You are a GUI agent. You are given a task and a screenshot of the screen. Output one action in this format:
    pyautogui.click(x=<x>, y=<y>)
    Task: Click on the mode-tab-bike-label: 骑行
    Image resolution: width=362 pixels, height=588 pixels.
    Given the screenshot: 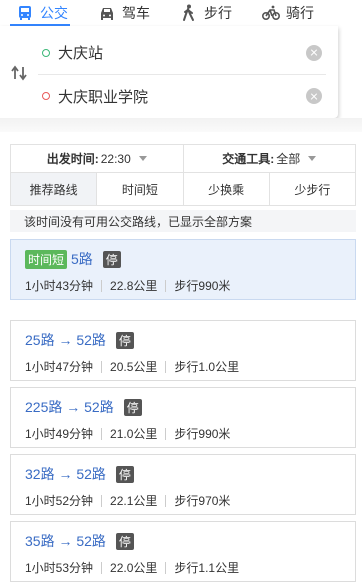 What is the action you would take?
    pyautogui.click(x=300, y=13)
    